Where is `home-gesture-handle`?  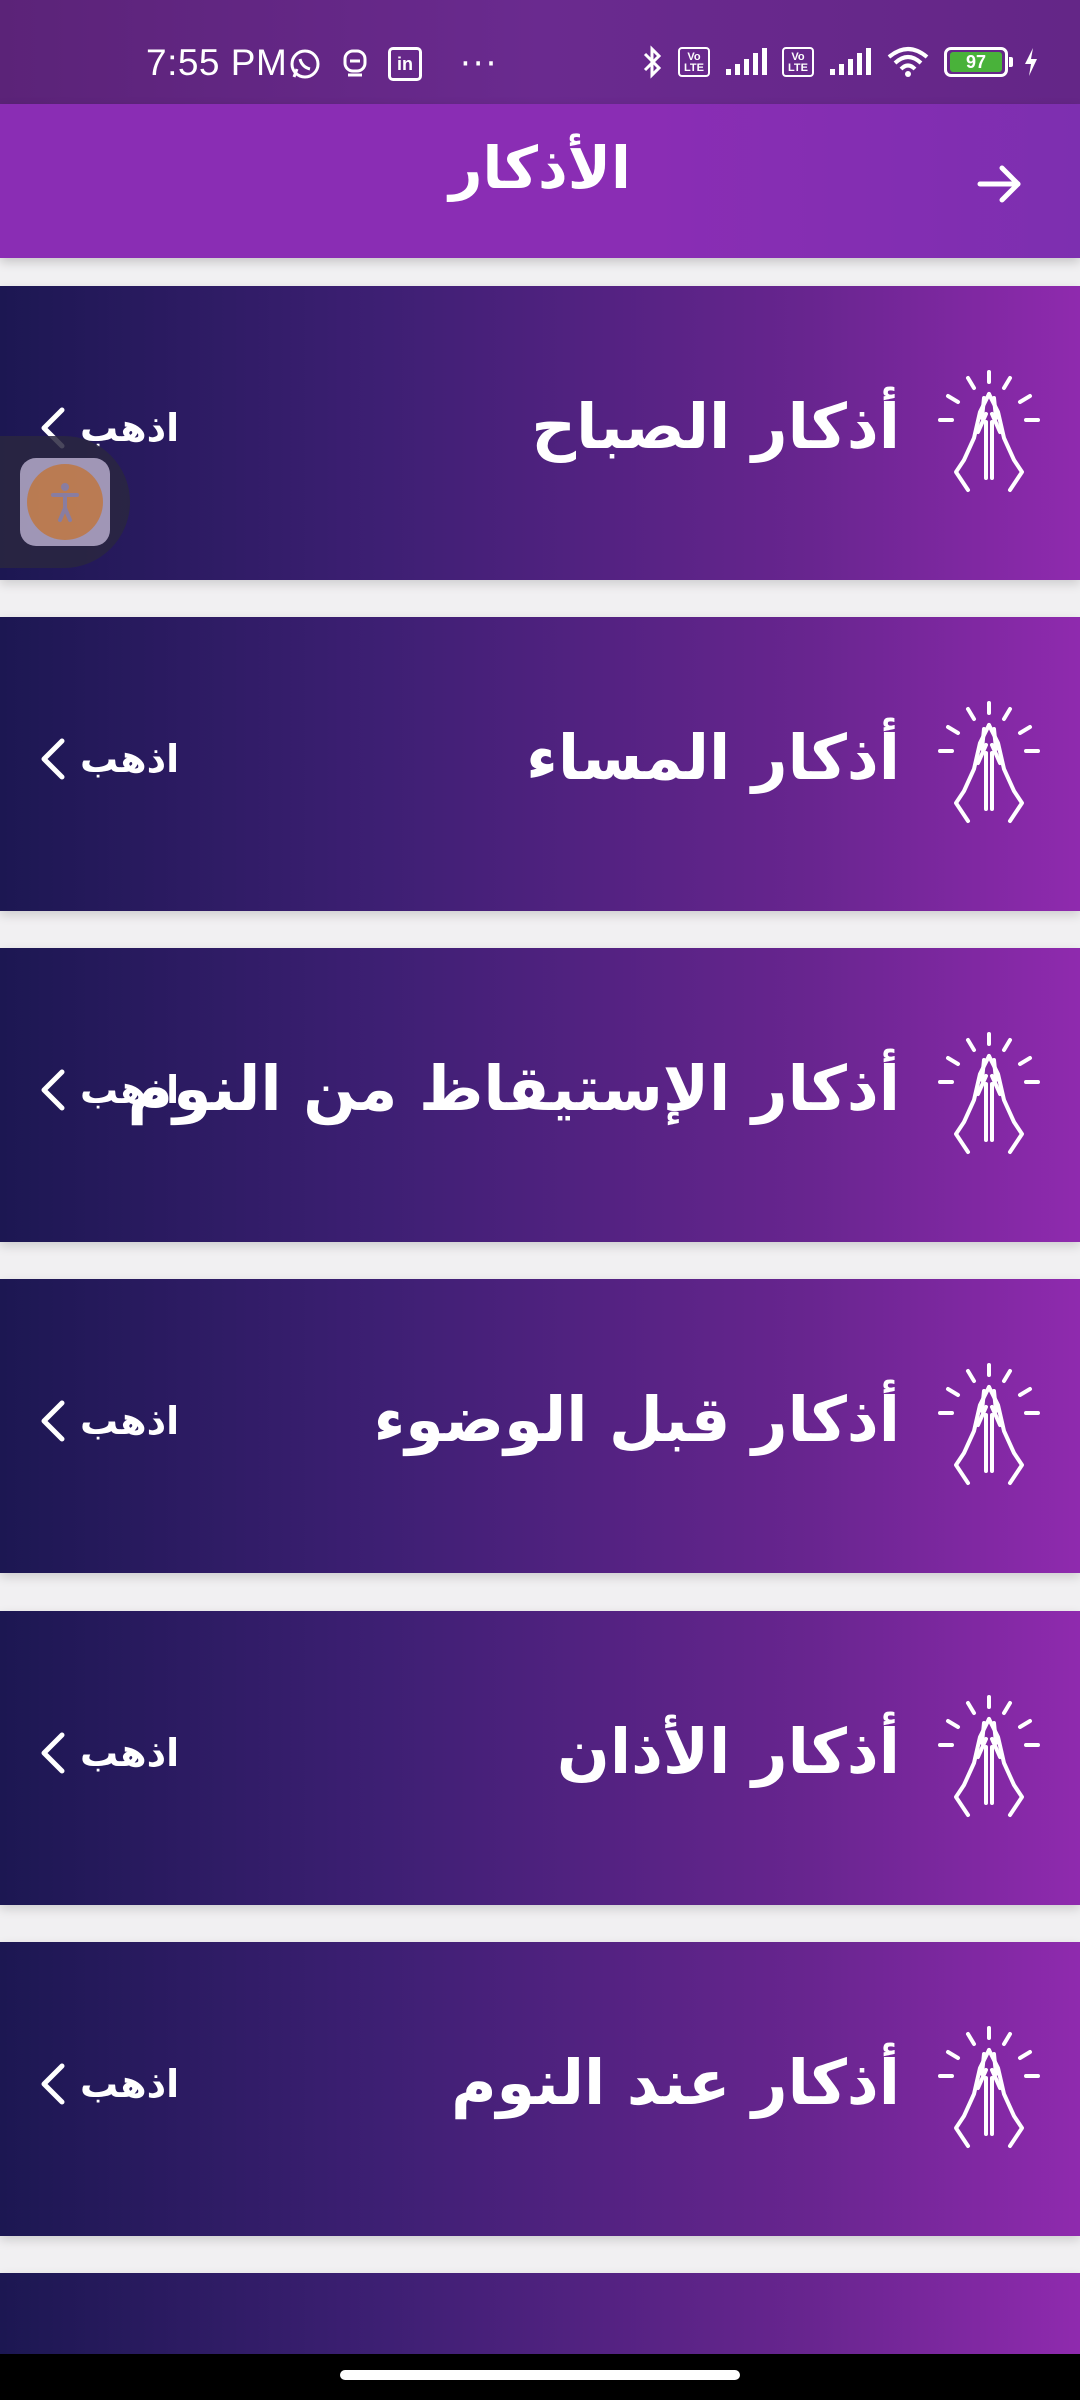 home-gesture-handle is located at coordinates (540, 2375).